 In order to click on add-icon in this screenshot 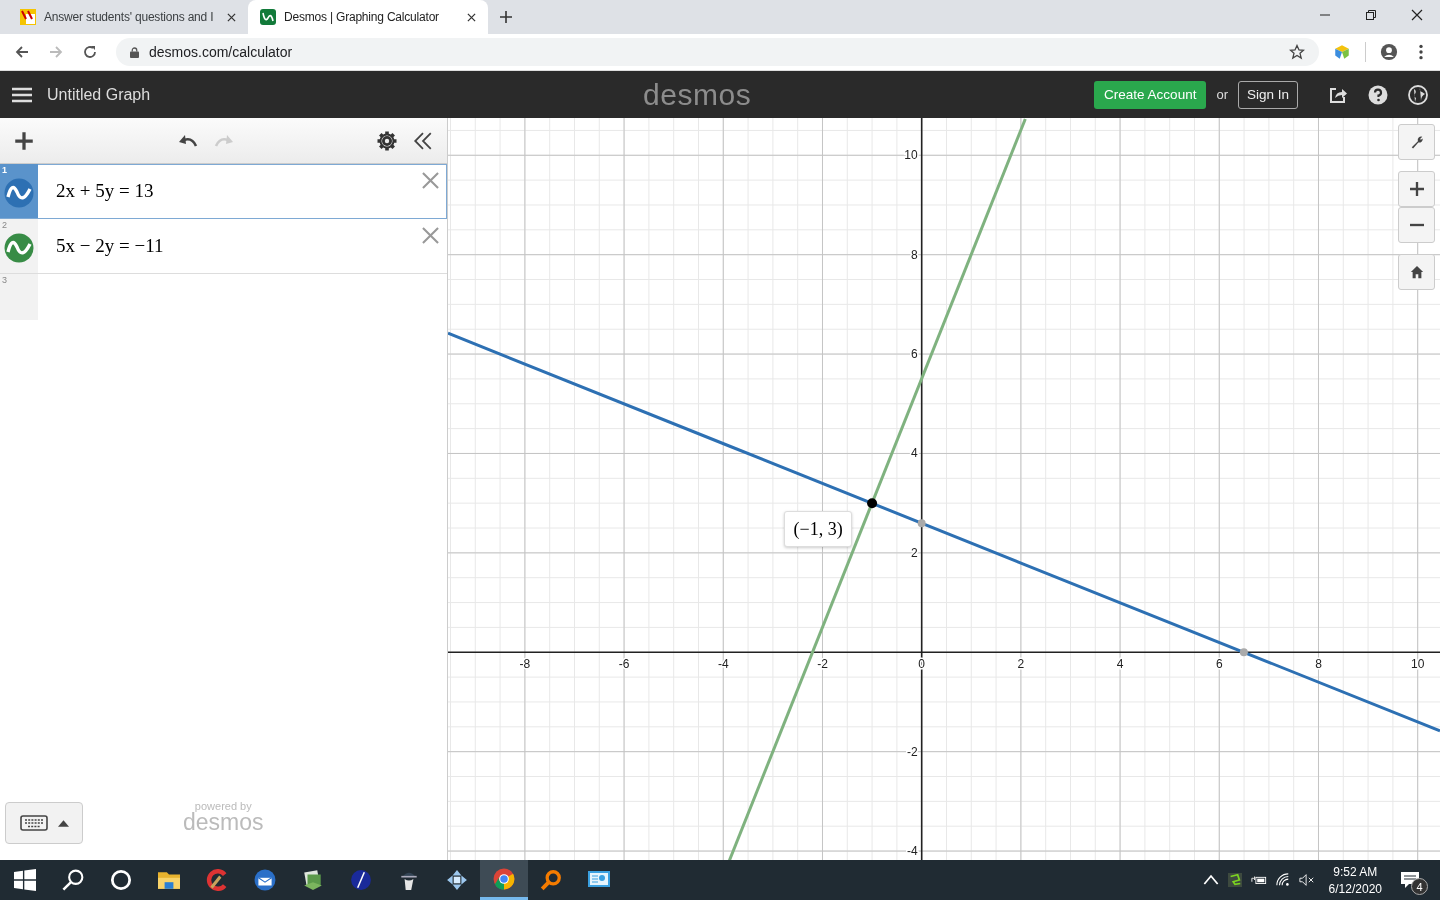, I will do `click(24, 140)`.